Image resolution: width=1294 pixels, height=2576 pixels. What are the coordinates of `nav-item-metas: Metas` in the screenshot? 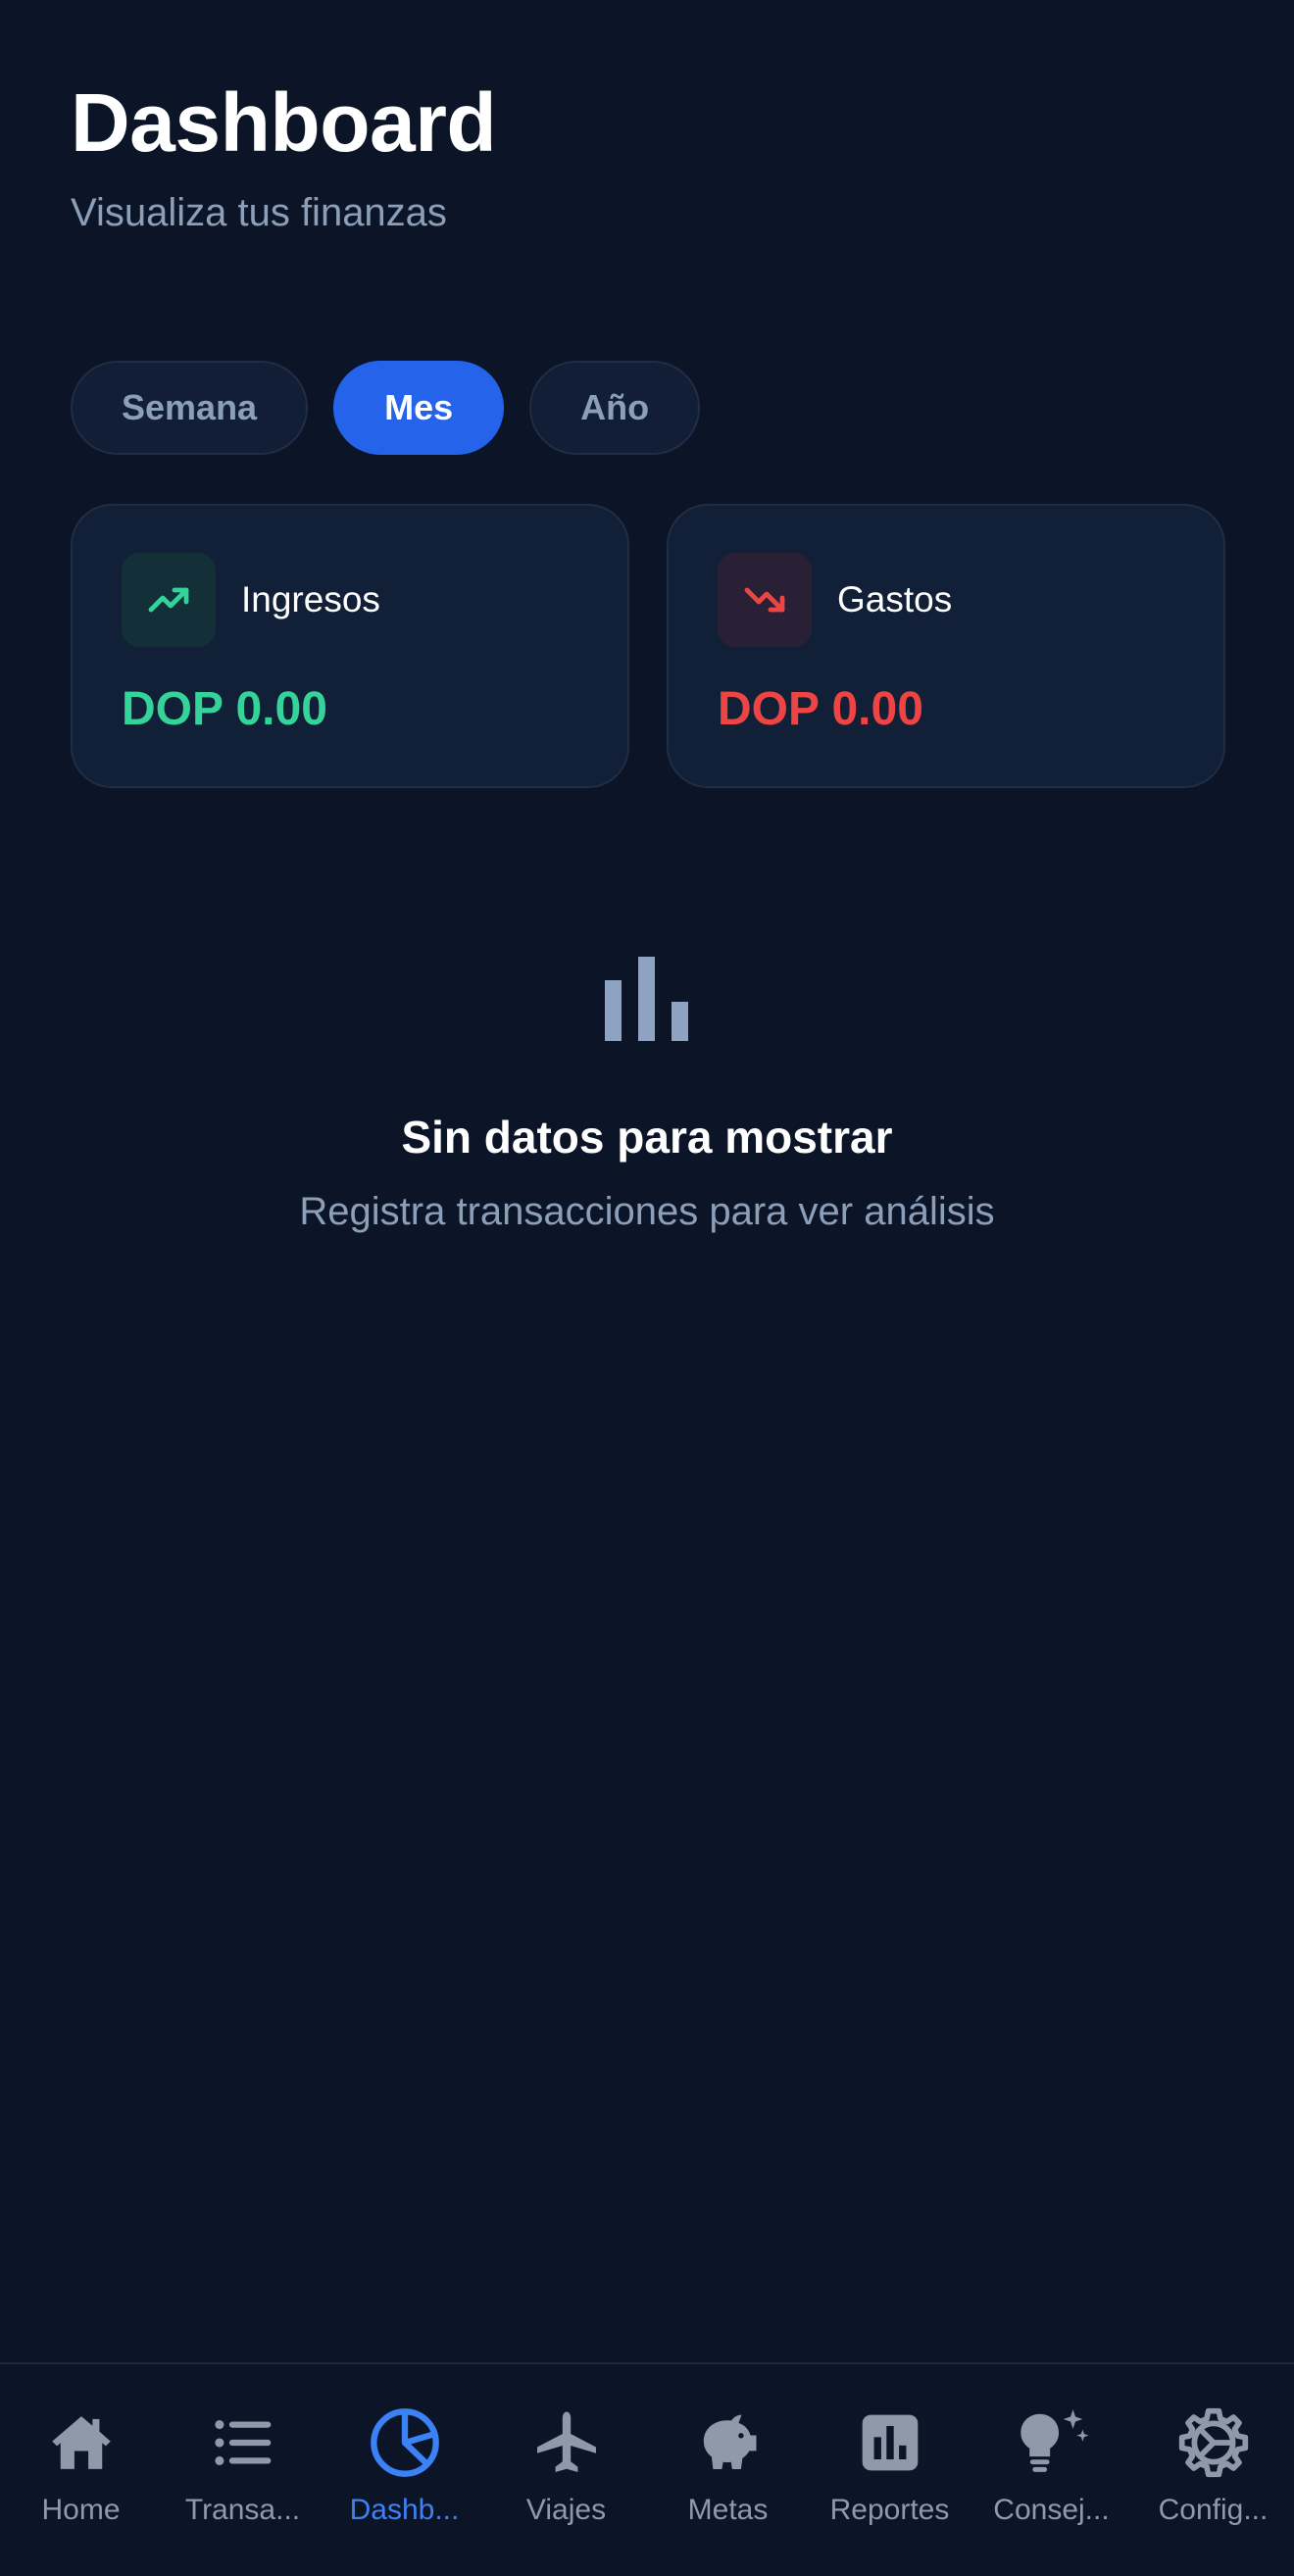 It's located at (728, 2470).